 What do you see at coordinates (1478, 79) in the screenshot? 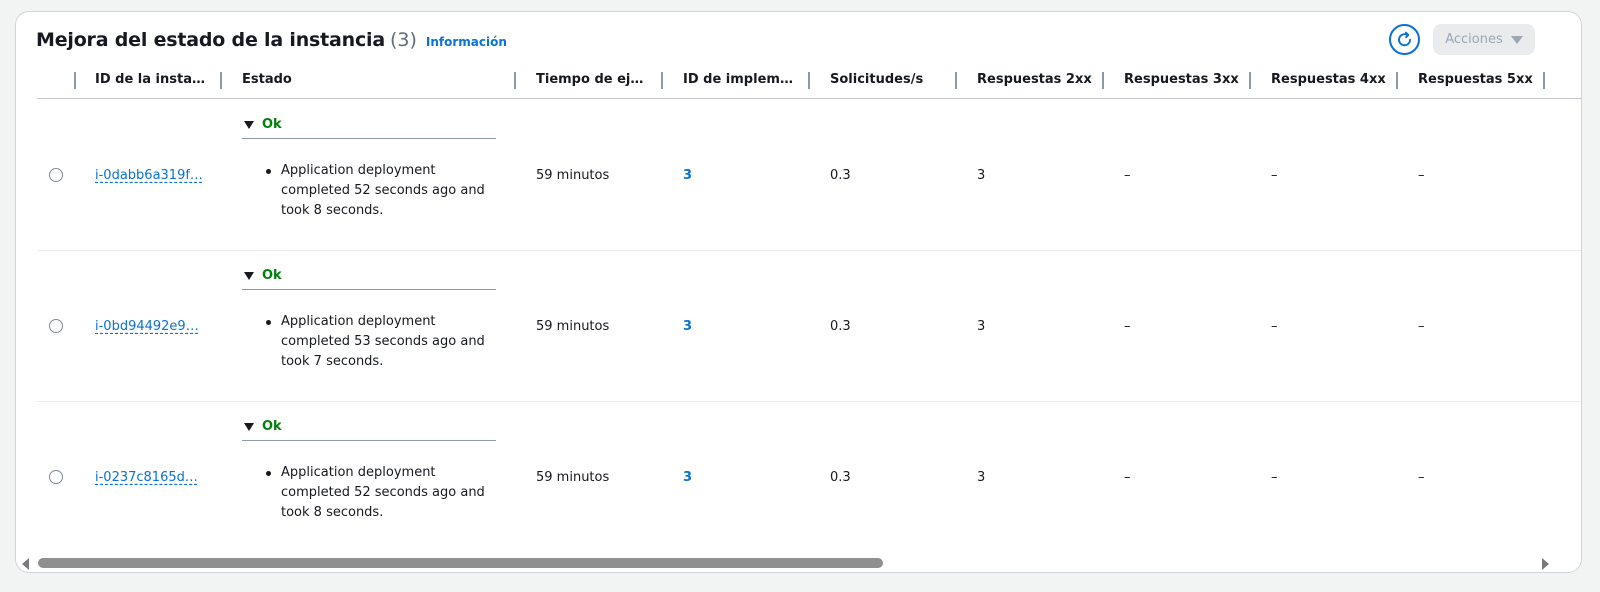
I see `column-header-5xx: Respuestas 5xx` at bounding box center [1478, 79].